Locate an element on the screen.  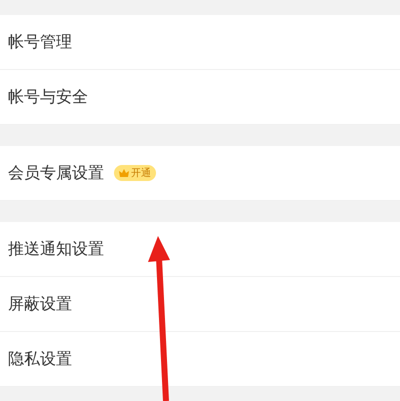
row-label: 帐号管理 is located at coordinates (40, 42).